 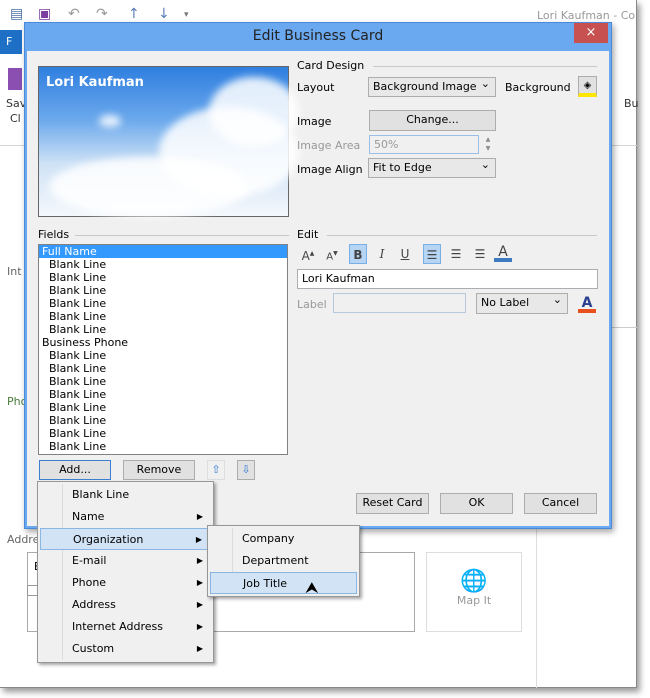 What do you see at coordinates (587, 303) in the screenshot?
I see `label-font-color-icon: A` at bounding box center [587, 303].